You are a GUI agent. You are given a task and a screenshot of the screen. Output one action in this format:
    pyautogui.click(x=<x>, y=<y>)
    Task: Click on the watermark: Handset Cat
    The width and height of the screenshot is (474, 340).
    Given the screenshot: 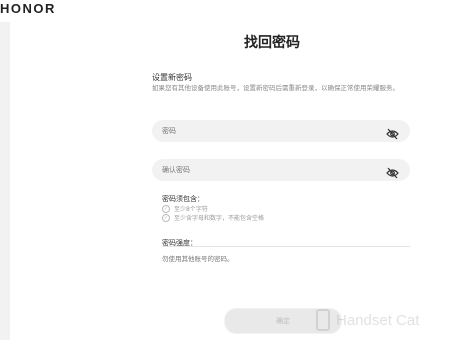 What is the action you would take?
    pyautogui.click(x=367, y=320)
    